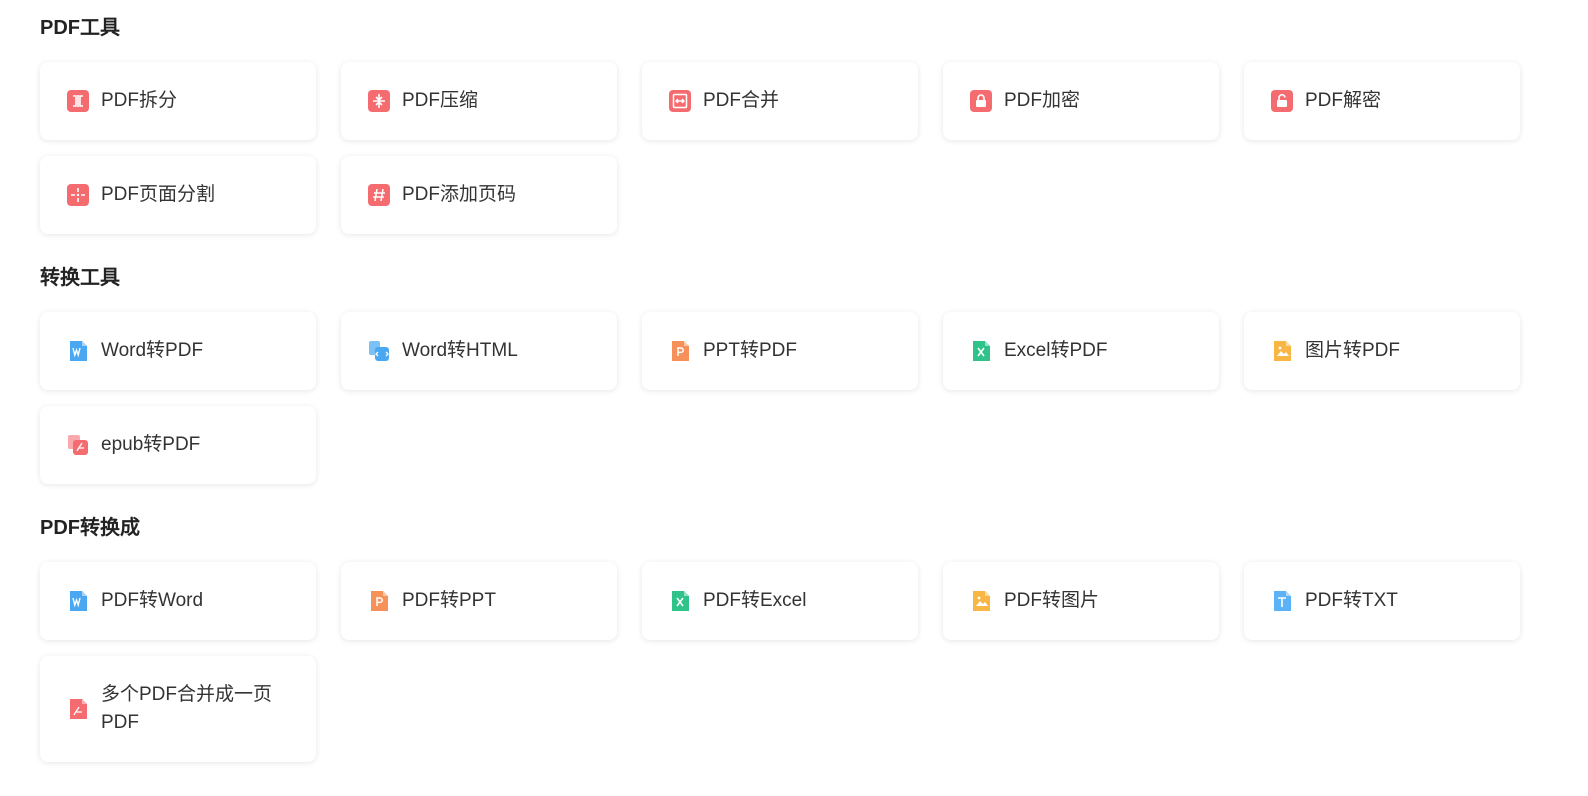 This screenshot has height=796, width=1588. I want to click on pdf-compress-icon, so click(379, 101).